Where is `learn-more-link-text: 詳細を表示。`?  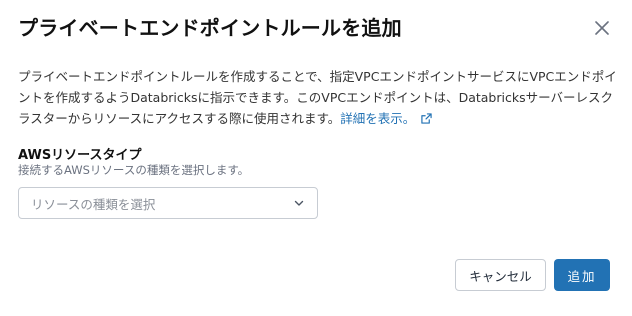 learn-more-link-text: 詳細を表示。 is located at coordinates (378, 118).